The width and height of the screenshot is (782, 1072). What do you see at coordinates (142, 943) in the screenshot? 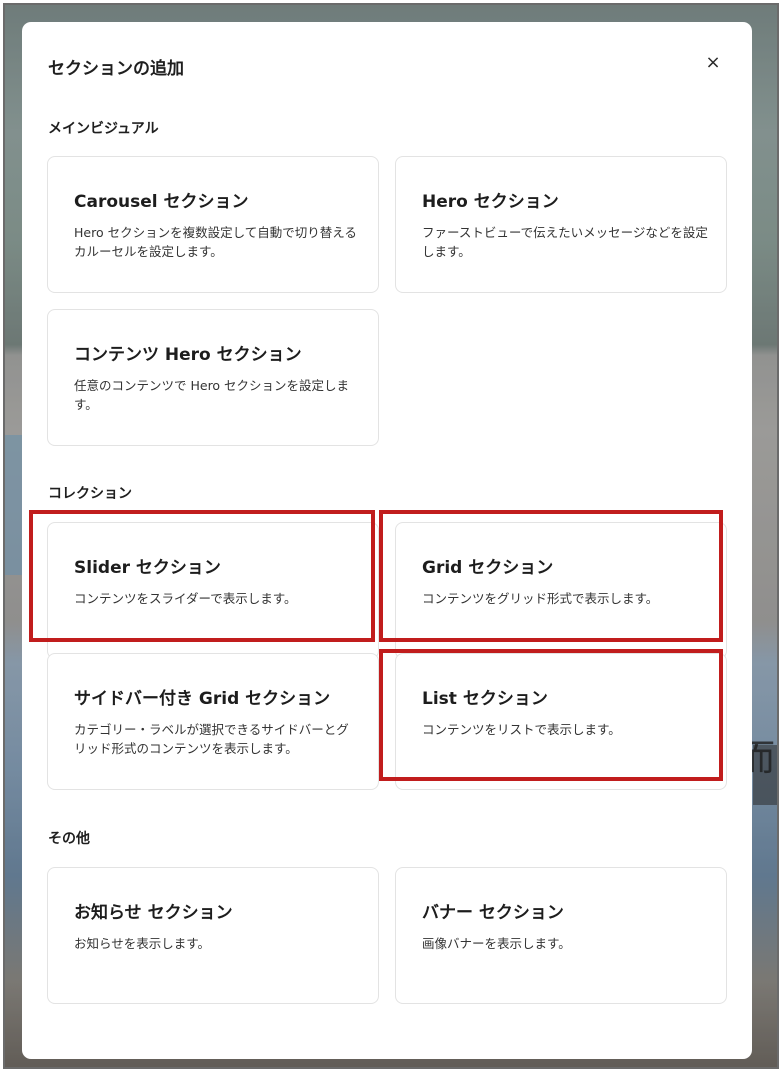
I see `card-description: お知らせを表示します。` at bounding box center [142, 943].